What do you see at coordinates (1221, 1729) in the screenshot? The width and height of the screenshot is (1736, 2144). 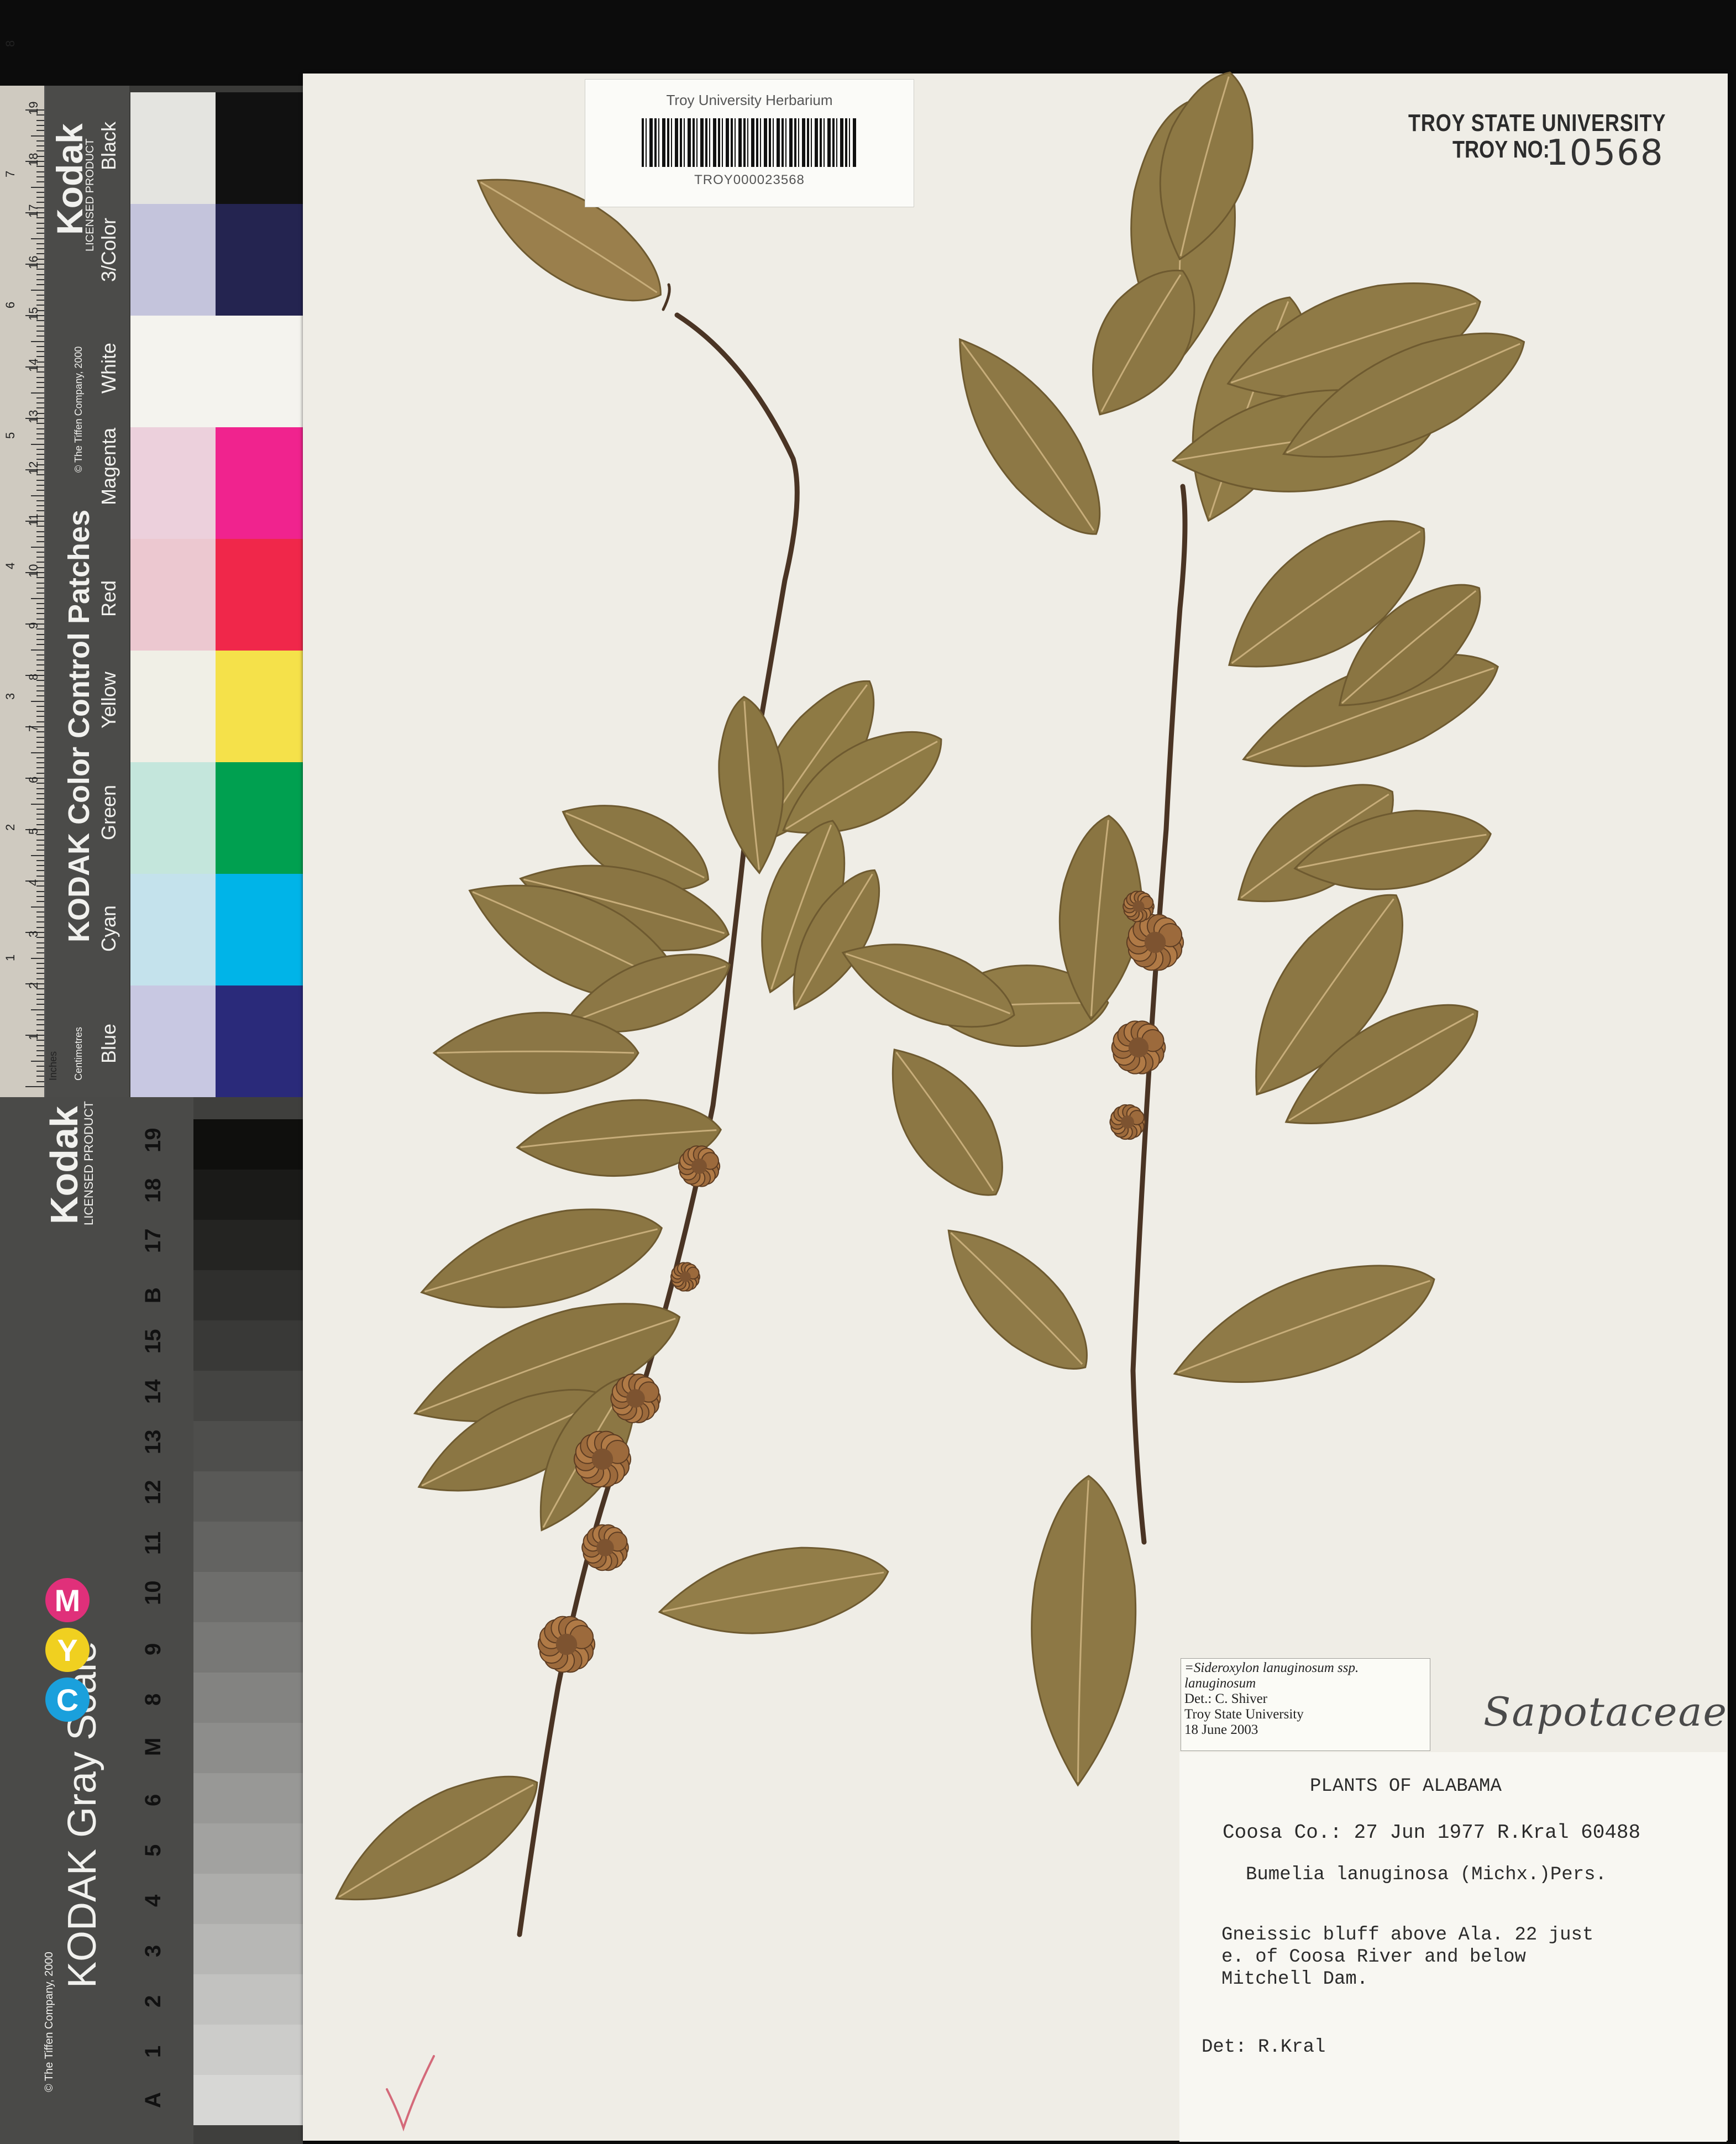 I see `annotation-date: 18 June 2003` at bounding box center [1221, 1729].